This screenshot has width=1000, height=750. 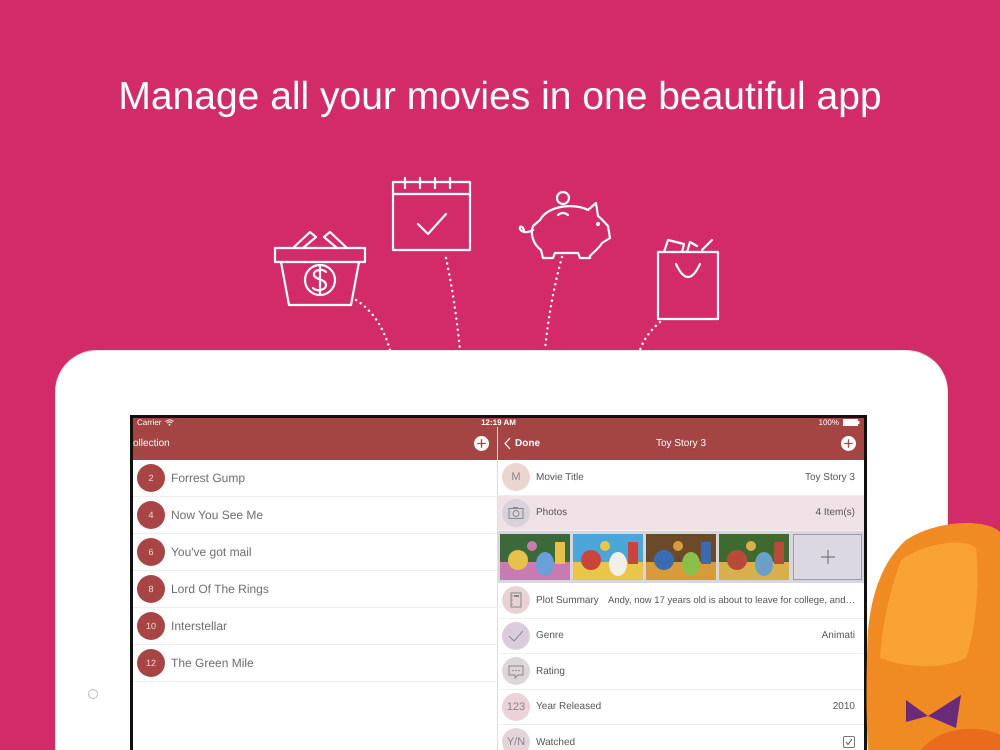 What do you see at coordinates (828, 557) in the screenshot?
I see `plus-icon` at bounding box center [828, 557].